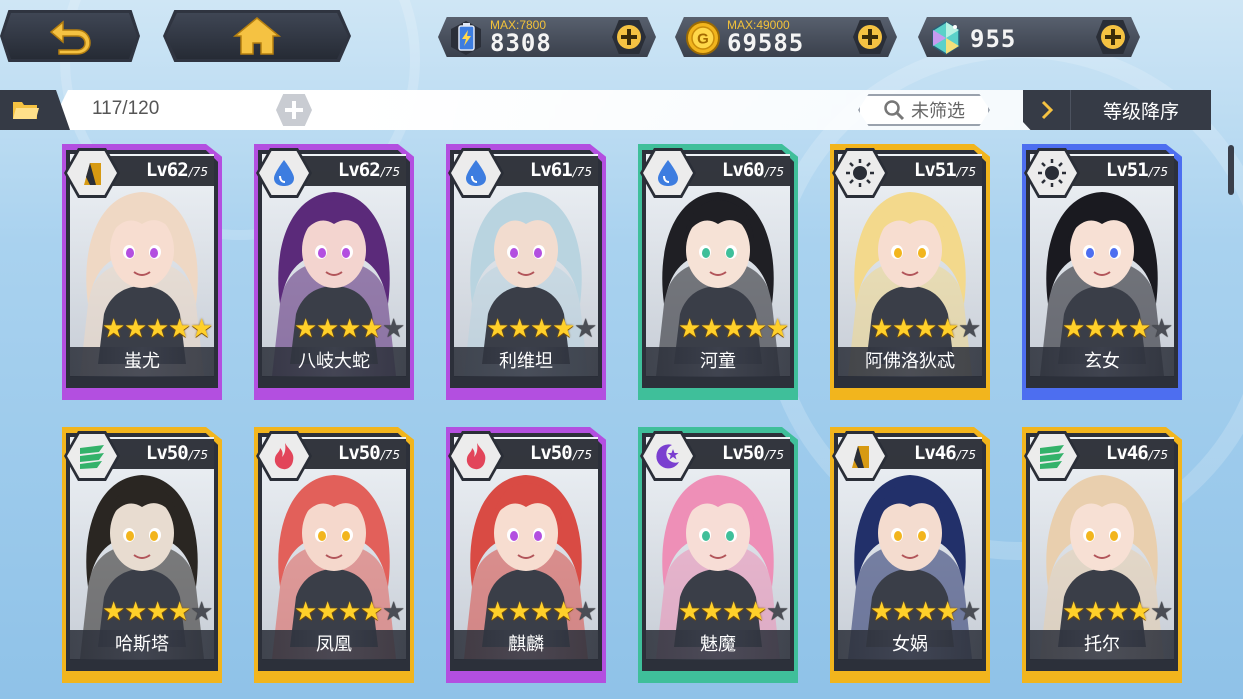 This screenshot has width=1243, height=699. I want to click on folder-tab, so click(35, 110).